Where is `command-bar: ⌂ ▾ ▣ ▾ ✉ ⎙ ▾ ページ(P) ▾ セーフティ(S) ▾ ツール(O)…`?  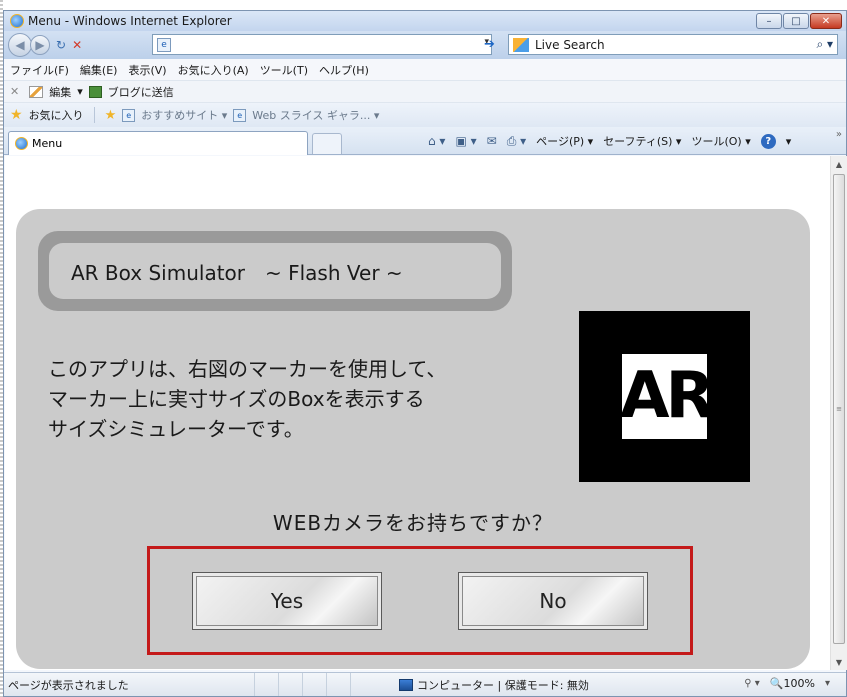
command-bar: ⌂ ▾ ▣ ▾ ✉ ⎙ ▾ ページ(P) ▾ セーフティ(S) ▾ ツール(O)… is located at coordinates (609, 141).